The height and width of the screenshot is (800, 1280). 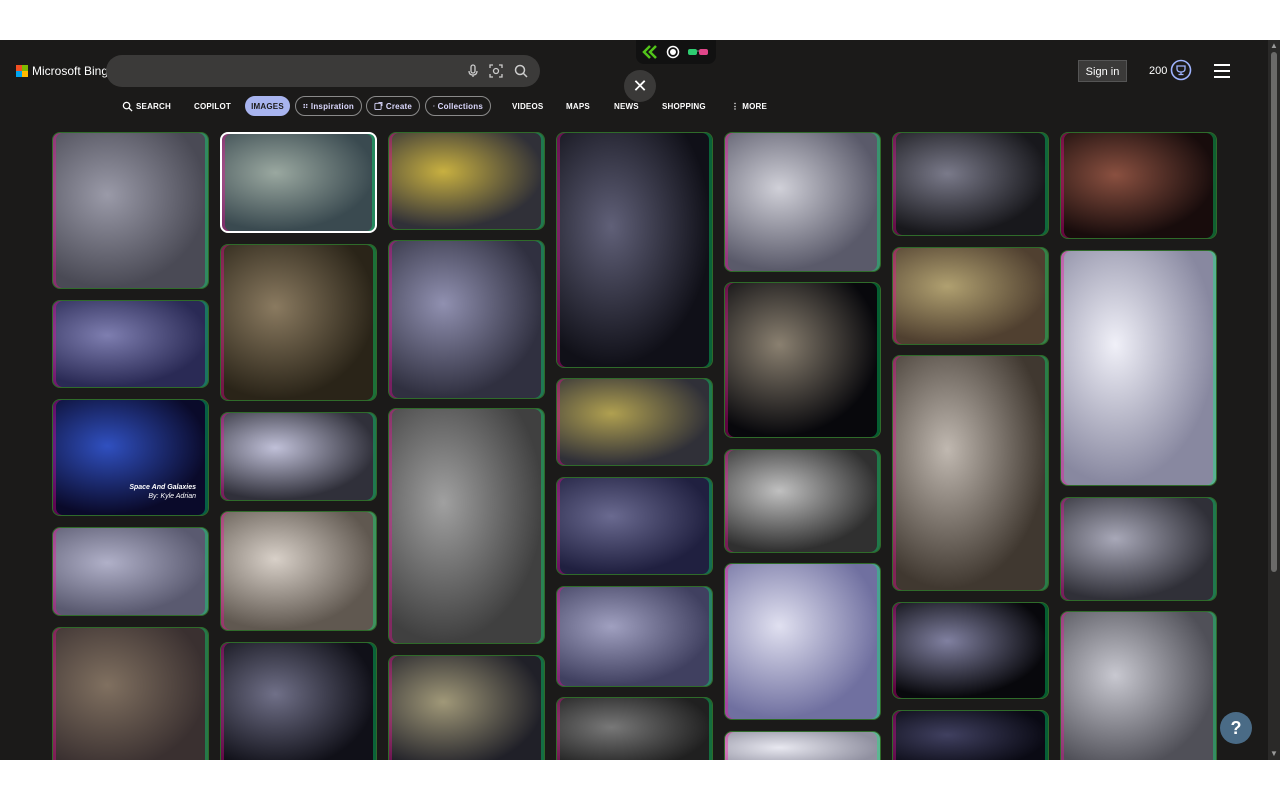 I want to click on tab-search: SEARCH, so click(x=146, y=106).